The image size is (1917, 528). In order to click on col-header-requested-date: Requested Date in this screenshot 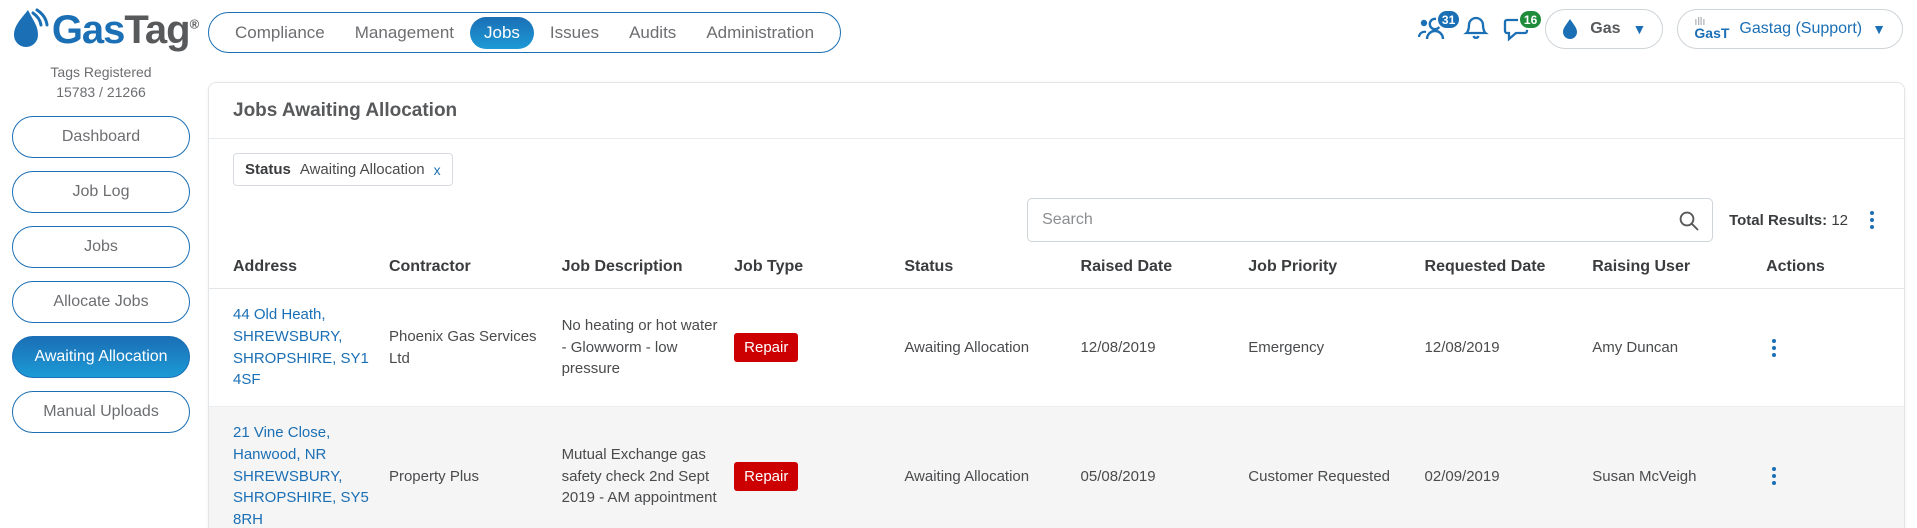, I will do `click(1500, 273)`.